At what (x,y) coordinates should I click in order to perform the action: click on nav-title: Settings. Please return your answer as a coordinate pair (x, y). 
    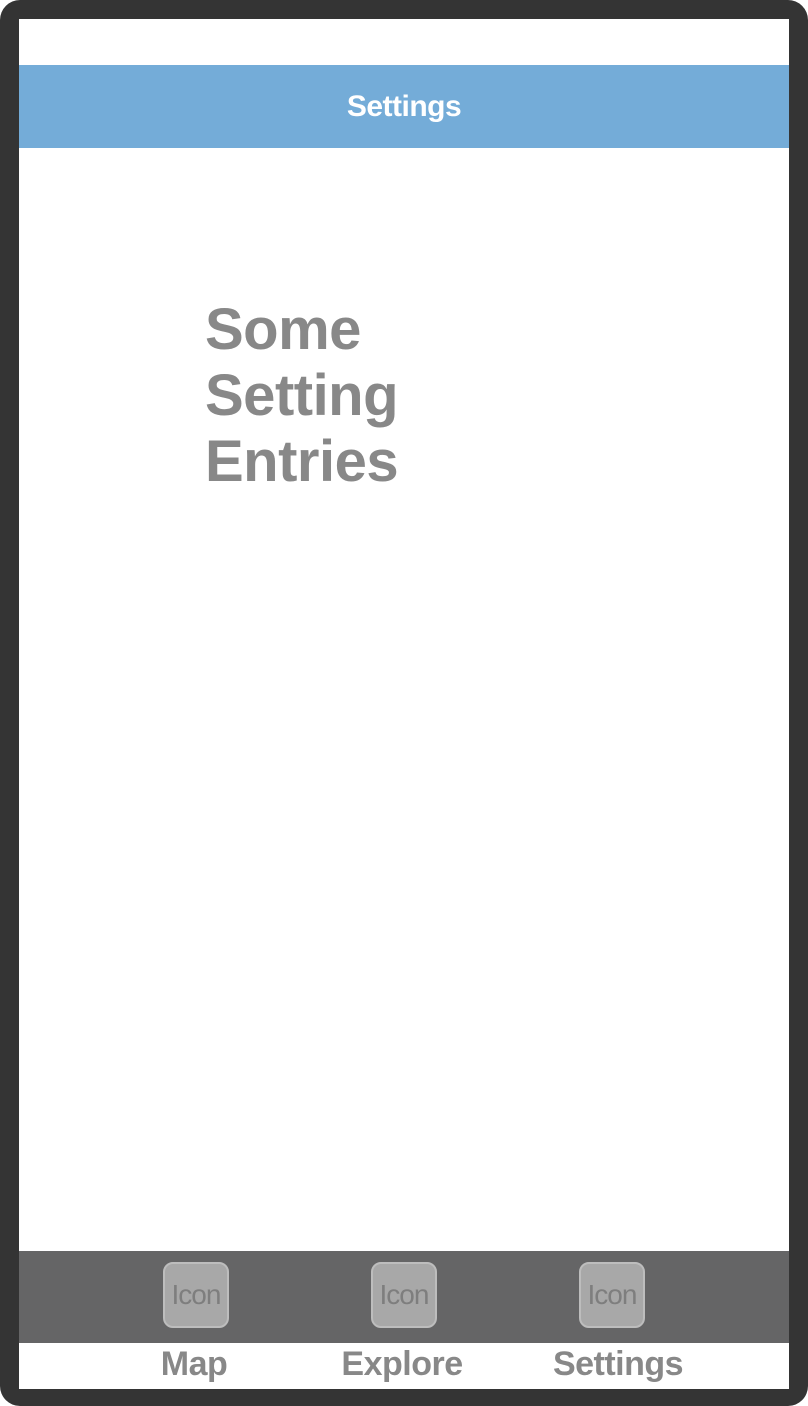
    Looking at the image, I should click on (404, 106).